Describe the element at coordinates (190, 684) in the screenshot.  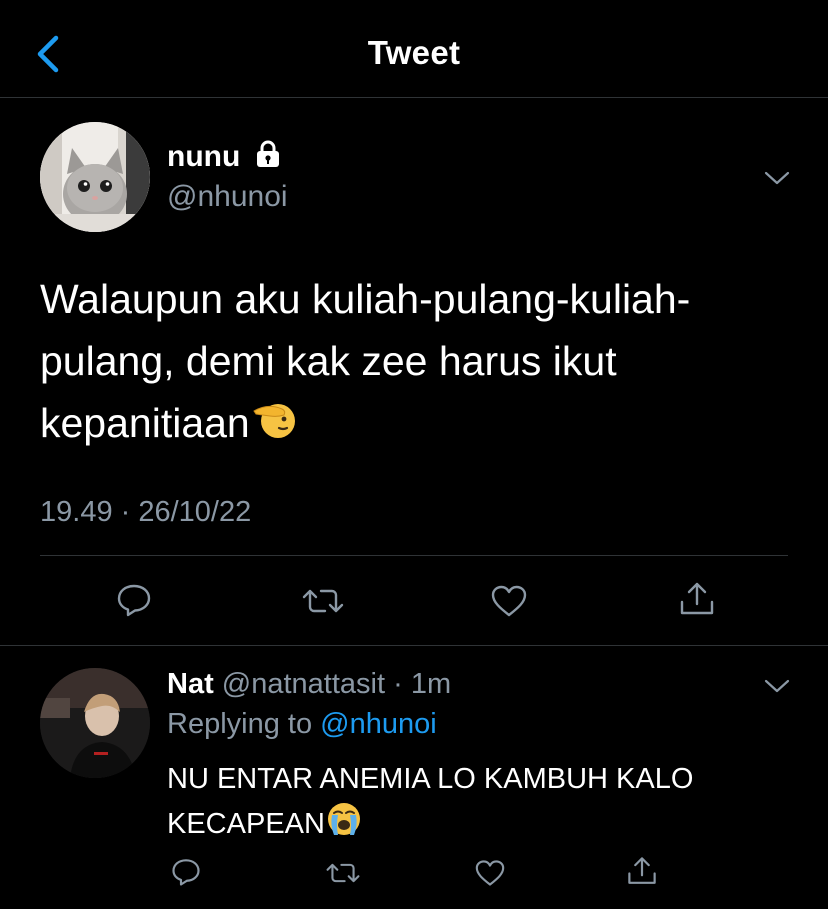
I see `reply-author-name: Nat` at that location.